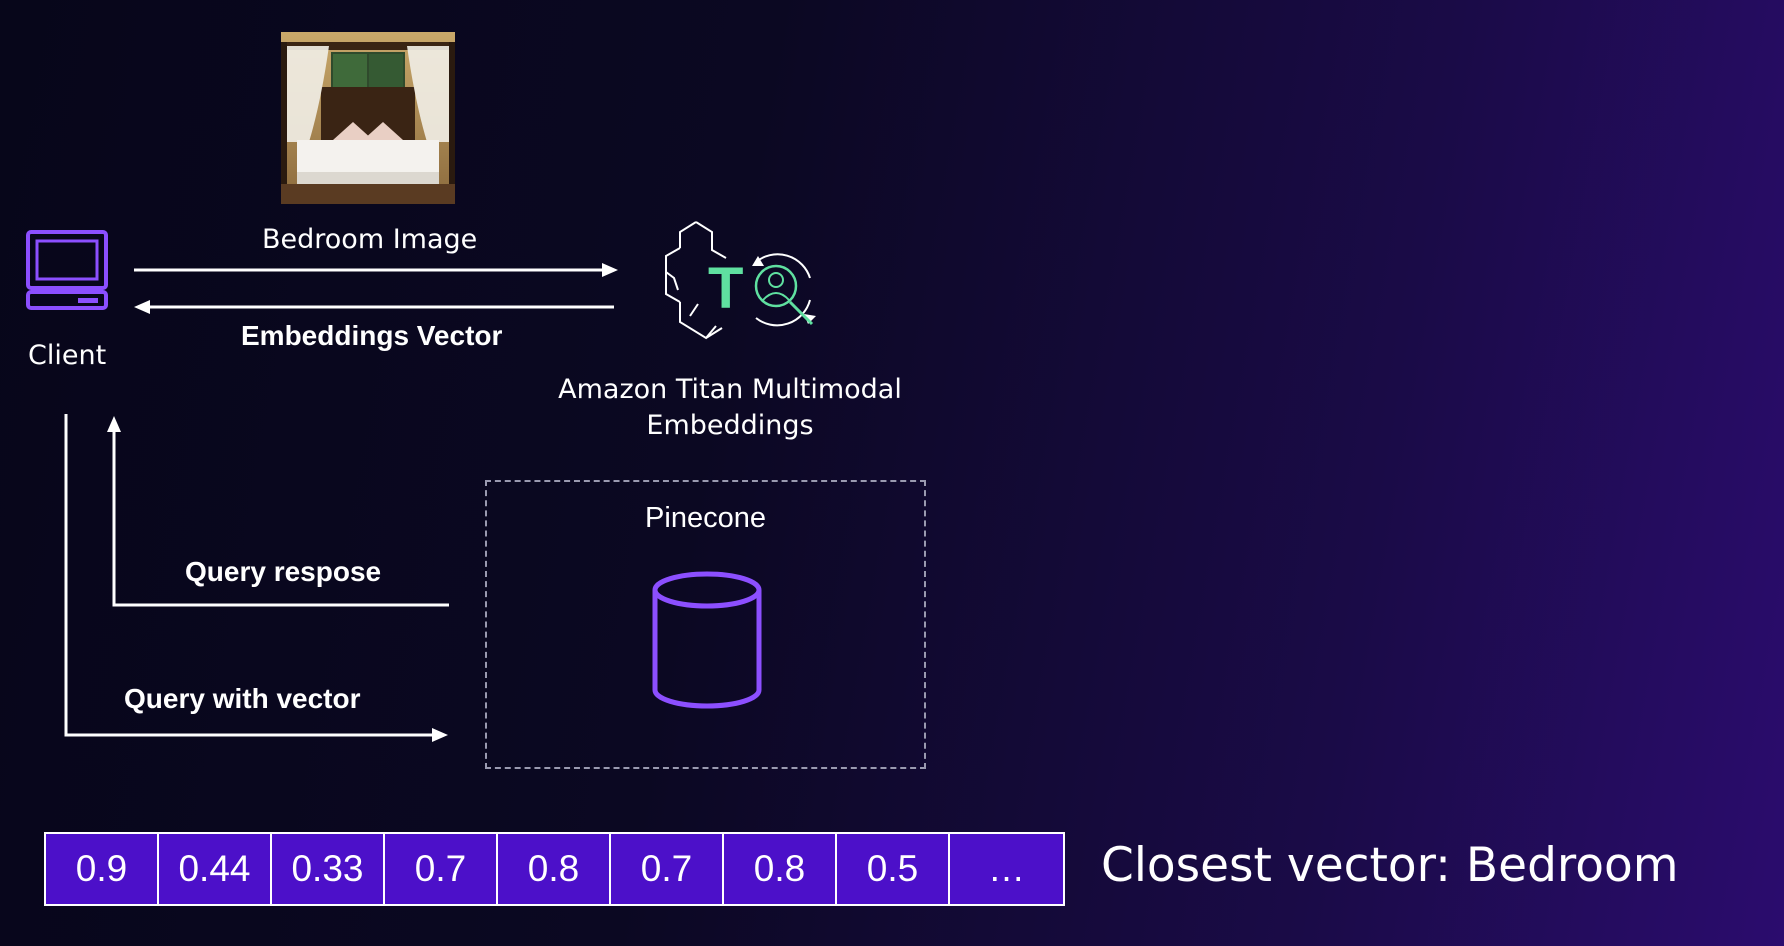 This screenshot has width=1784, height=946. What do you see at coordinates (725, 288) in the screenshot?
I see `titan-letter: T` at bounding box center [725, 288].